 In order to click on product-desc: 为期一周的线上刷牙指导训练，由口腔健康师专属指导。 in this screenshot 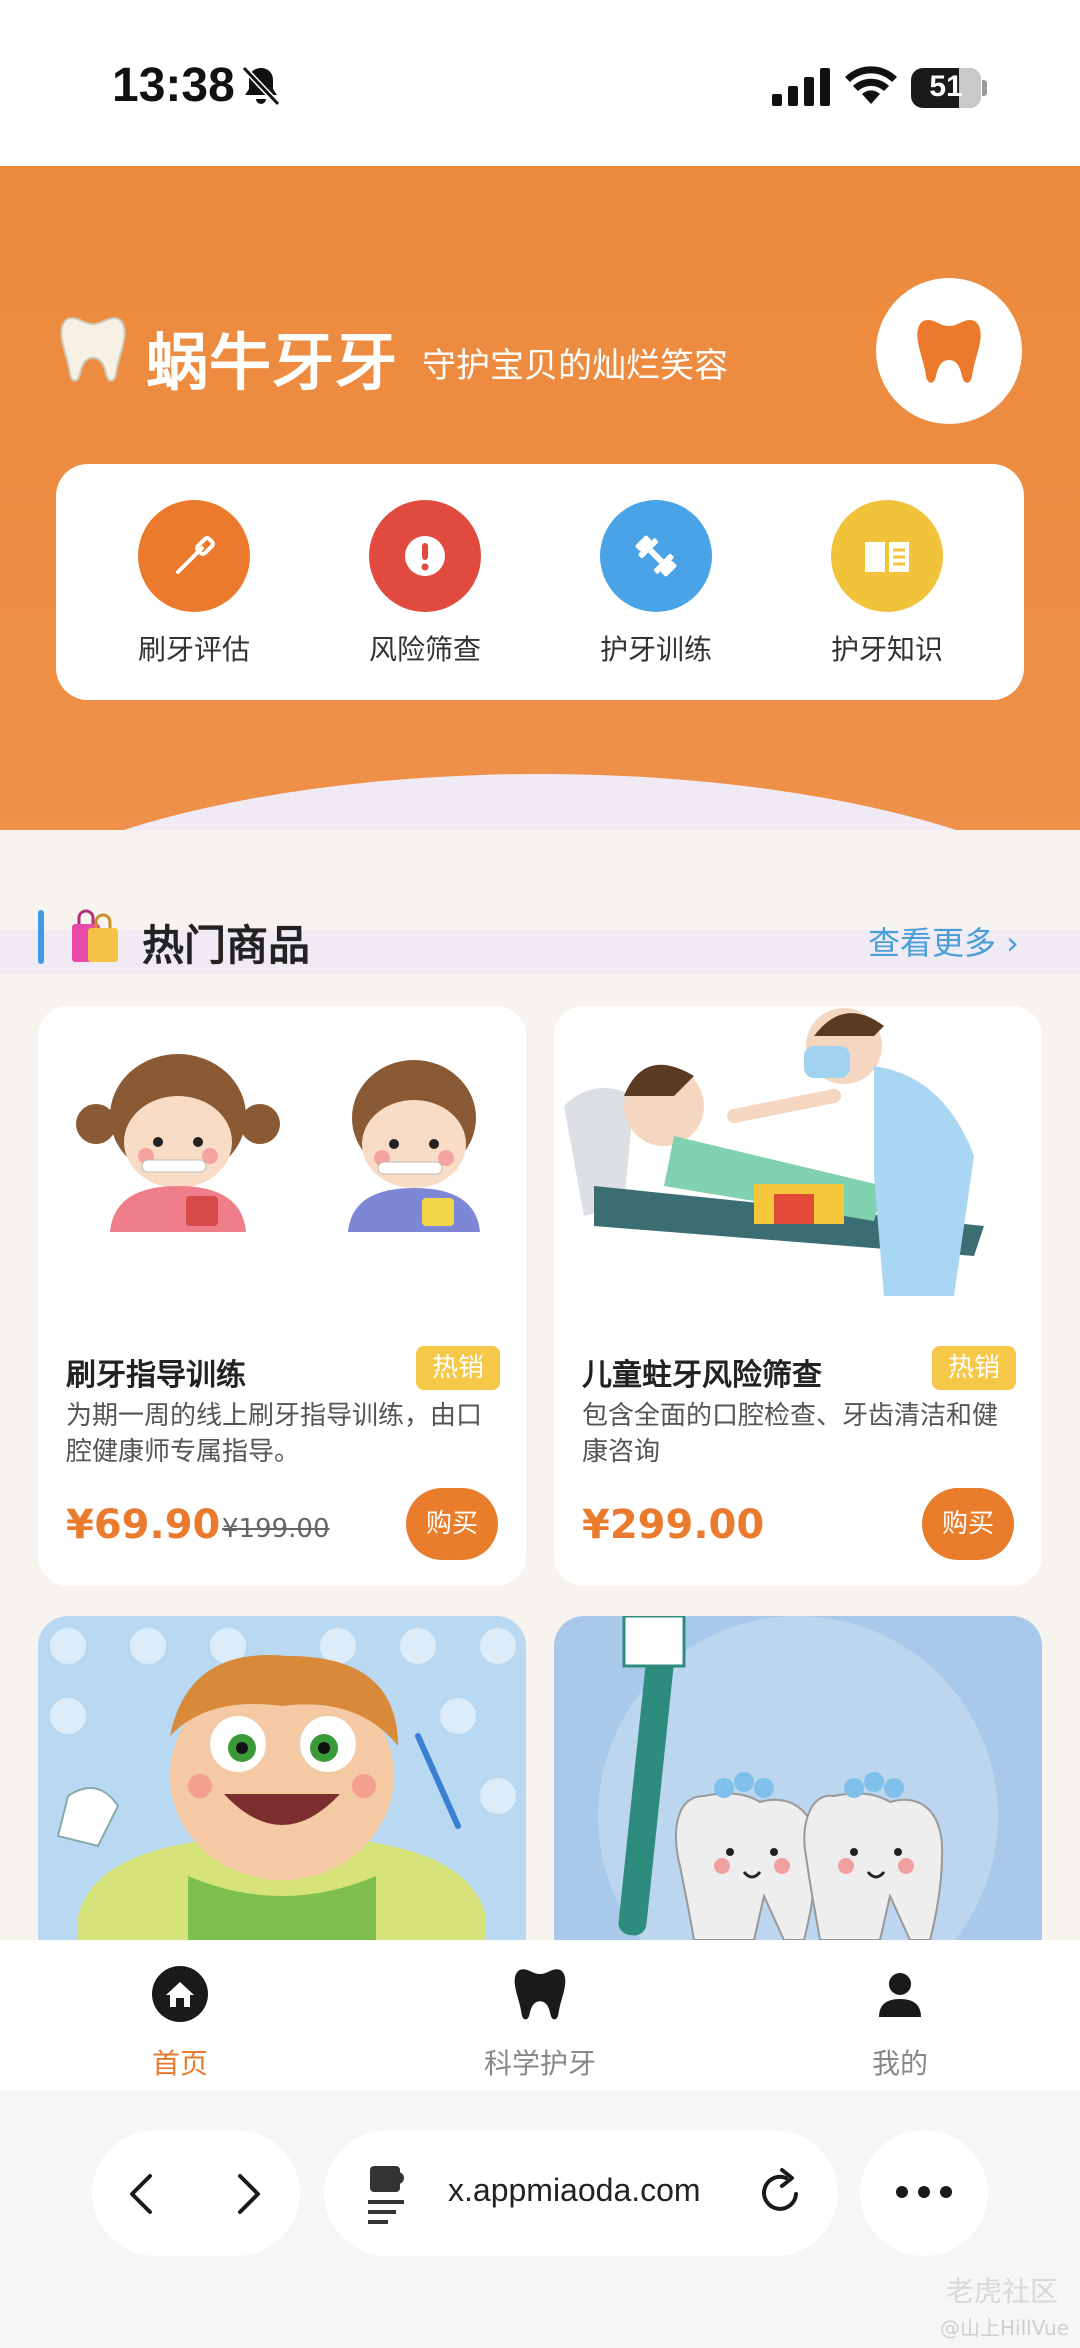, I will do `click(274, 1434)`.